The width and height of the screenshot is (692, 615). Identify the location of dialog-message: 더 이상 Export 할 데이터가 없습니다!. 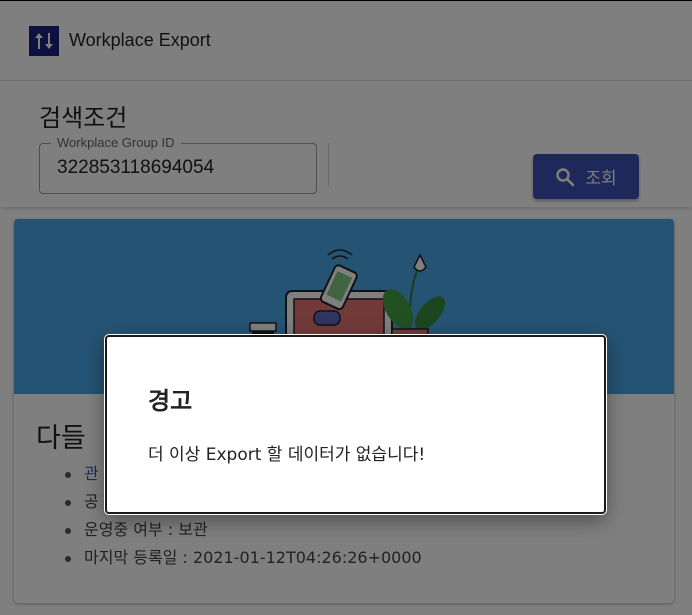
(287, 455).